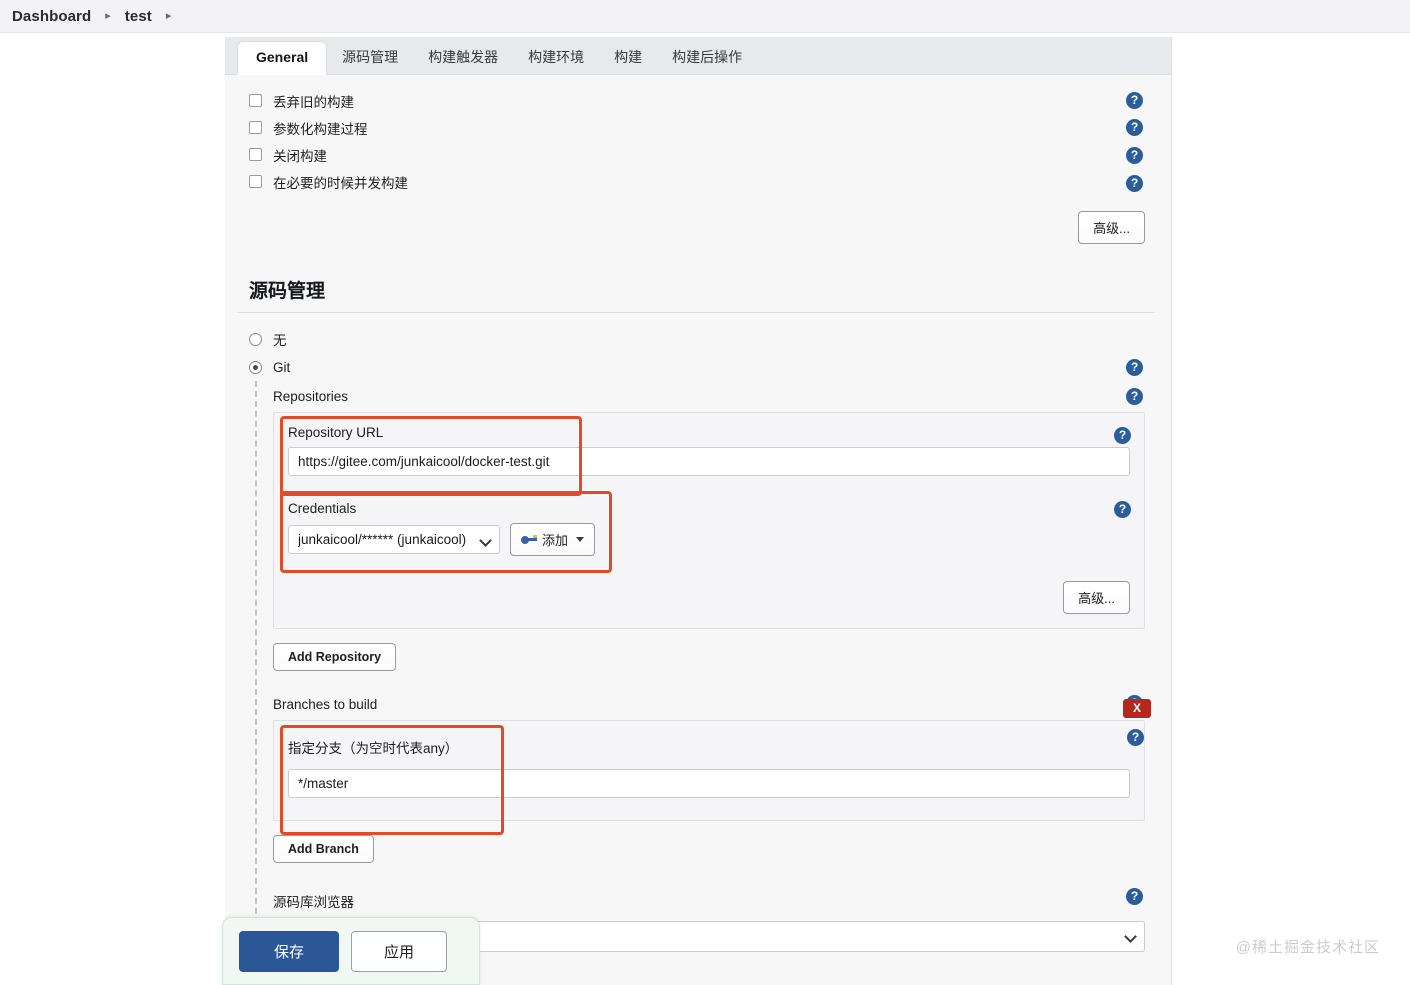 This screenshot has height=985, width=1410. Describe the element at coordinates (716, 657) in the screenshot. I see `add-repository-row: Add Repository` at that location.